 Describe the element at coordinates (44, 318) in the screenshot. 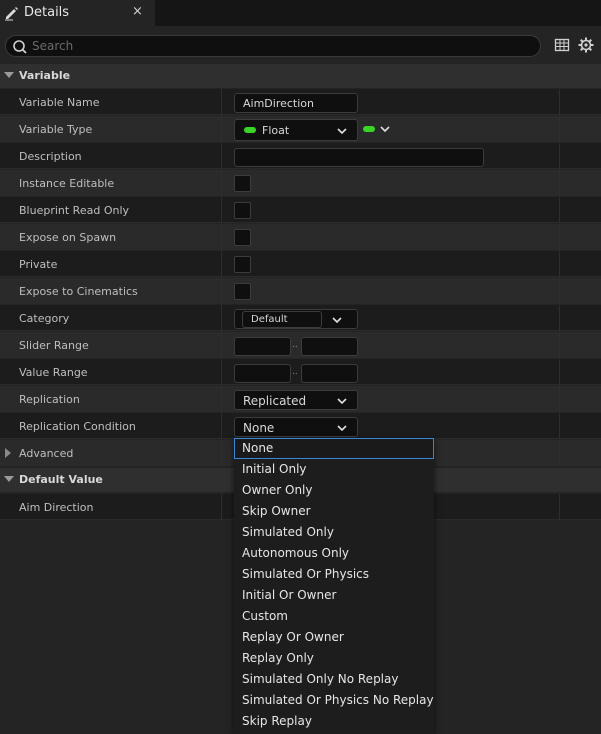

I see `category-label: Category` at that location.